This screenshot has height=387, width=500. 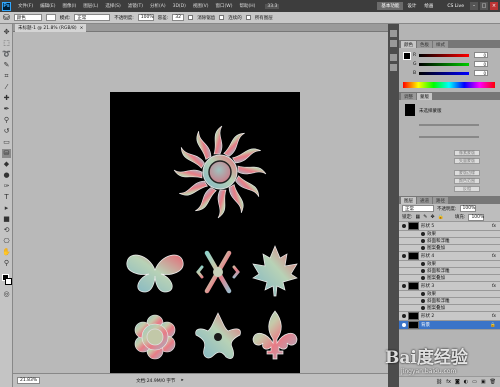 I want to click on opacity-input: 100%, so click(x=145, y=17).